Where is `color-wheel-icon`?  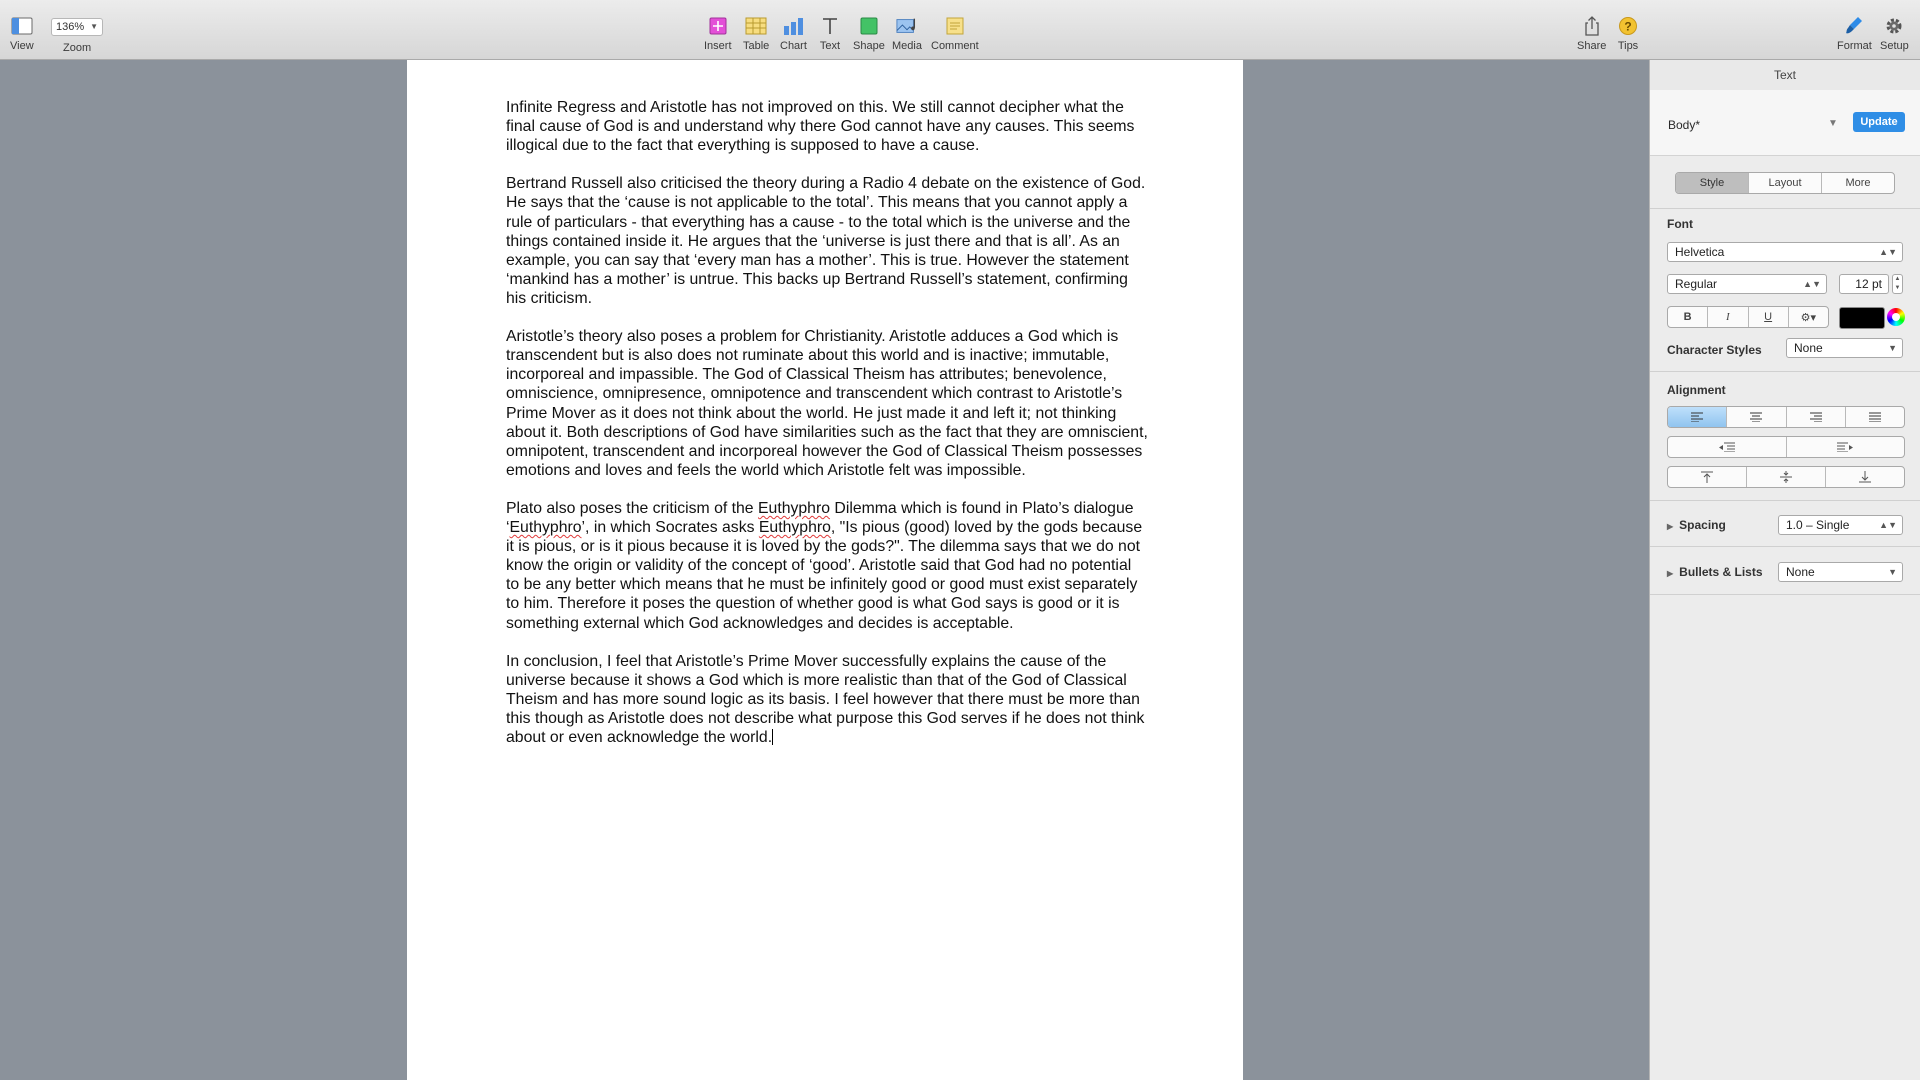 color-wheel-icon is located at coordinates (1896, 317).